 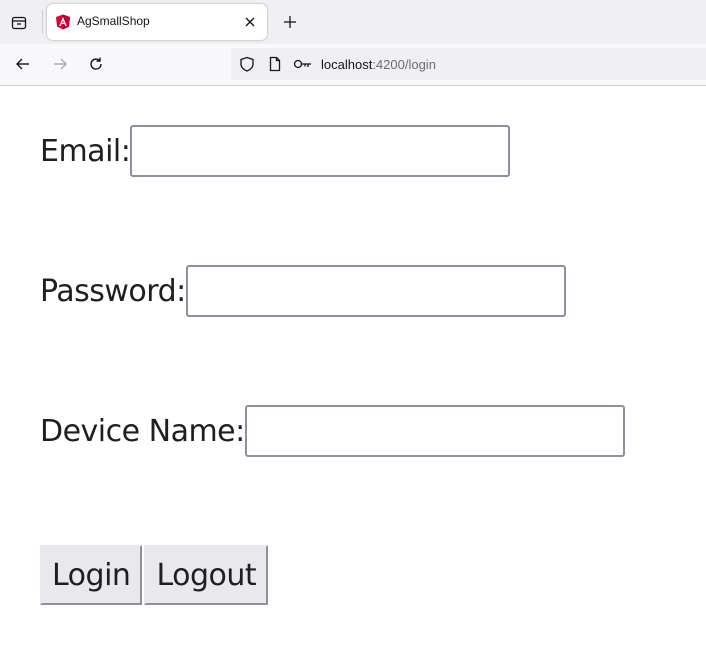 I want to click on url-text: localhost:4200/login, so click(x=378, y=64).